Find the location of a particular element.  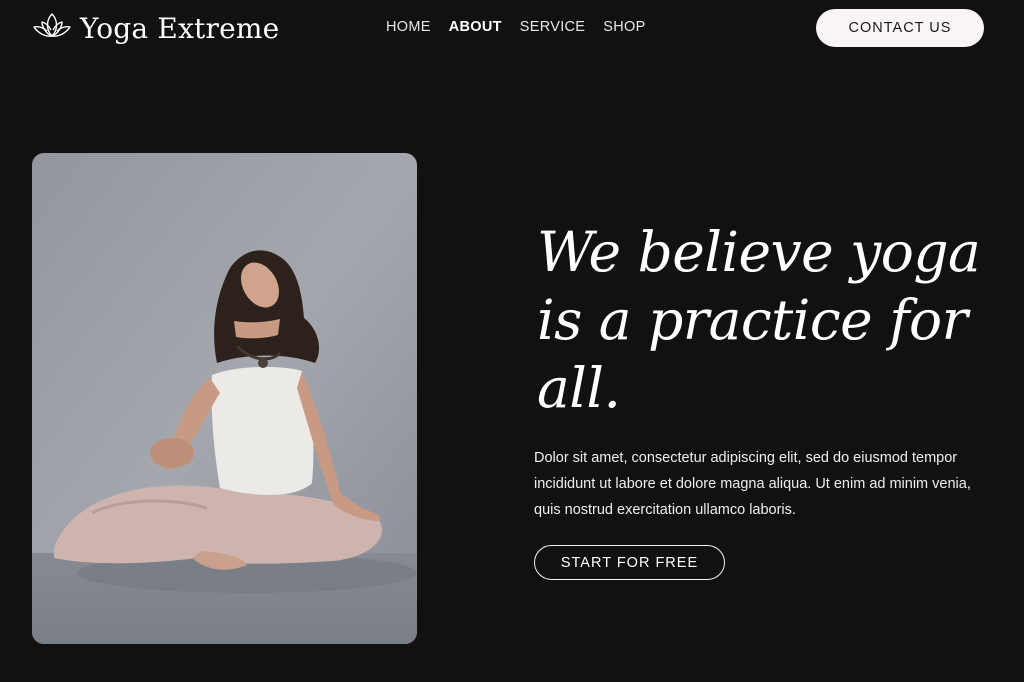

headline-line: We believe yoga is located at coordinates (759, 252).